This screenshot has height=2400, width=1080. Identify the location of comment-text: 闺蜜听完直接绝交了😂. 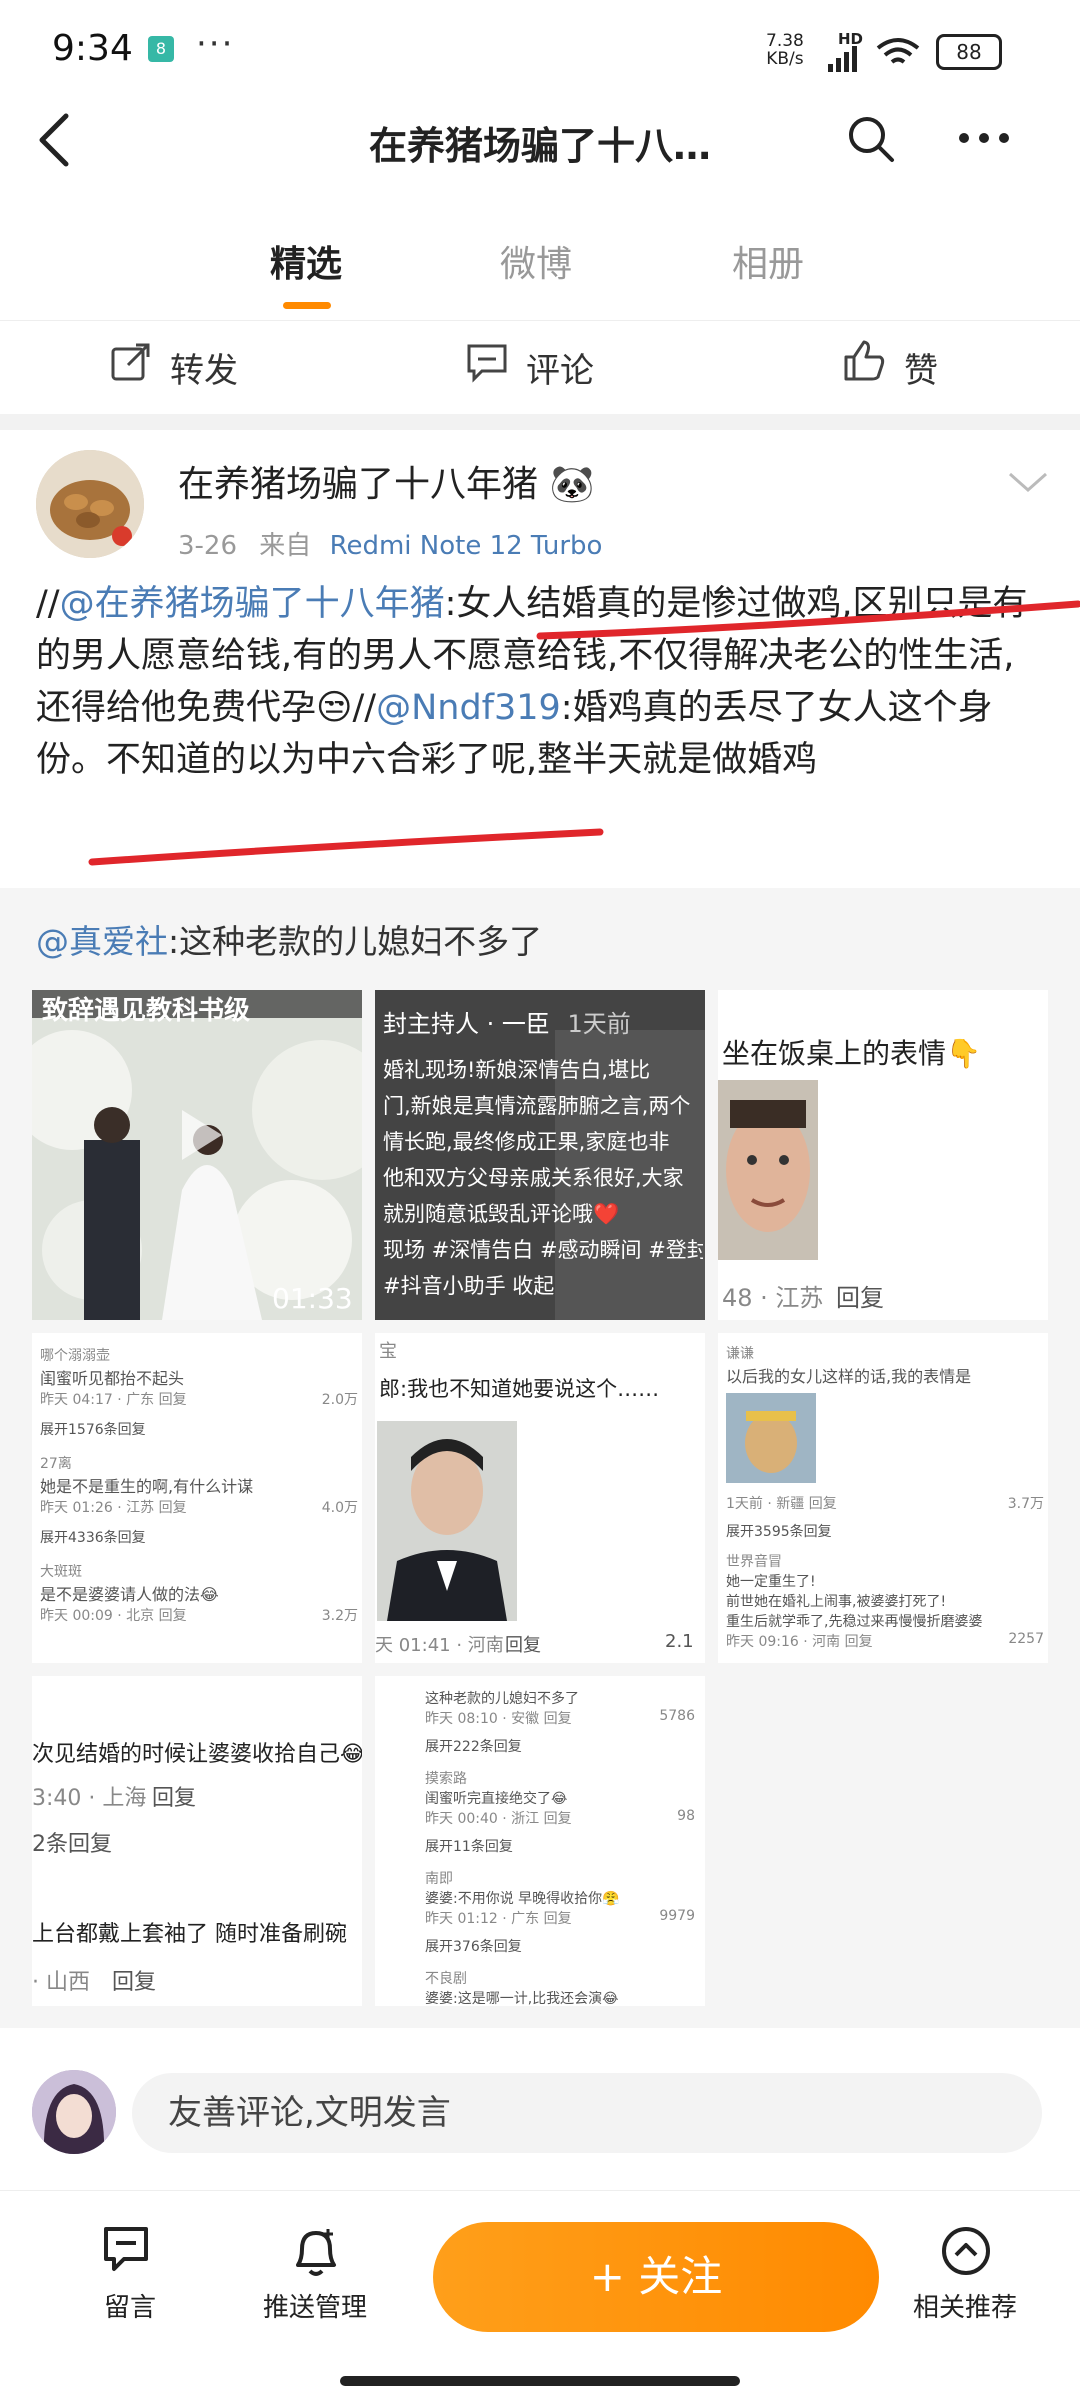
(496, 1799).